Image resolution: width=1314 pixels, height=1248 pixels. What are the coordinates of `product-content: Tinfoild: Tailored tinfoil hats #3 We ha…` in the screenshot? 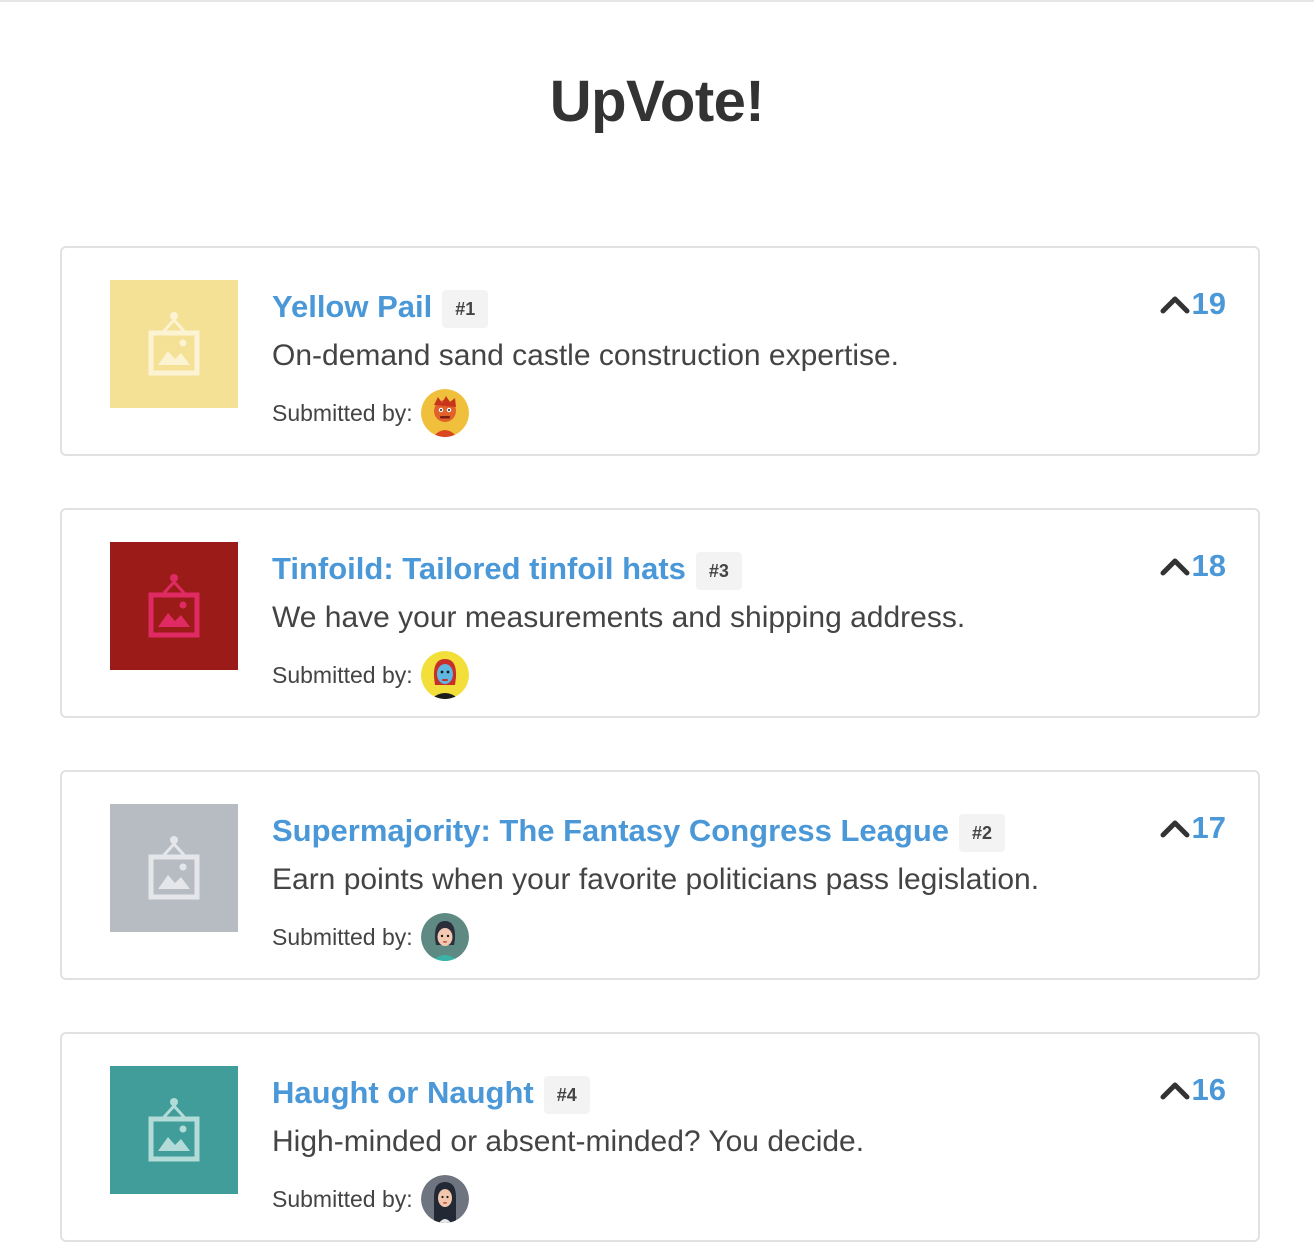 It's located at (690, 623).